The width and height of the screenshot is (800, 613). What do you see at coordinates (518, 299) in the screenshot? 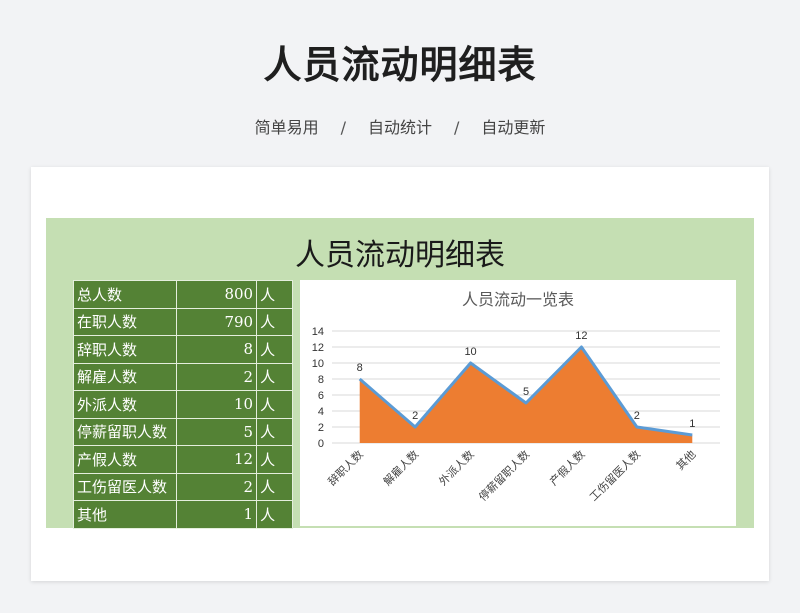
I see `chart-title: 人员流动一览表` at bounding box center [518, 299].